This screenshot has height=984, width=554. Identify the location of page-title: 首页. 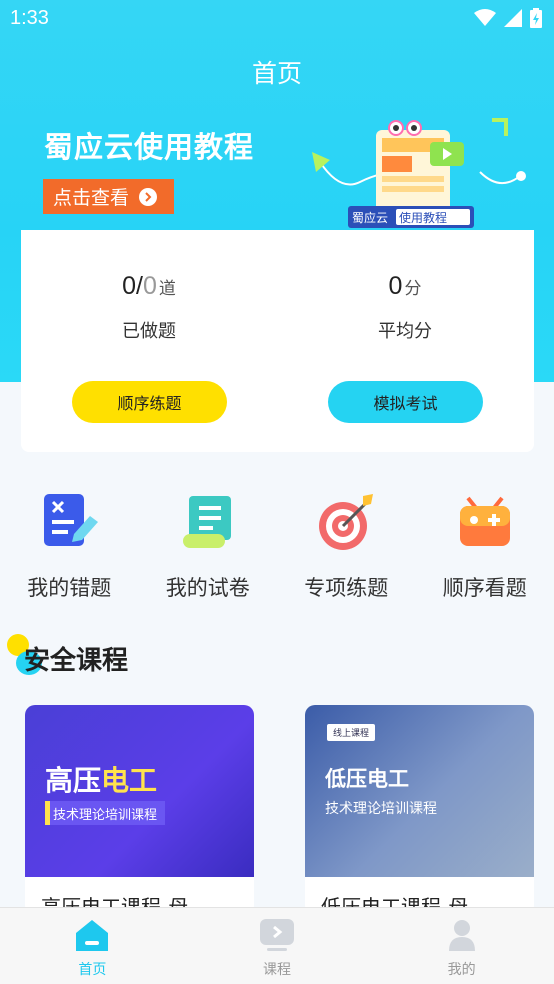
(276, 73).